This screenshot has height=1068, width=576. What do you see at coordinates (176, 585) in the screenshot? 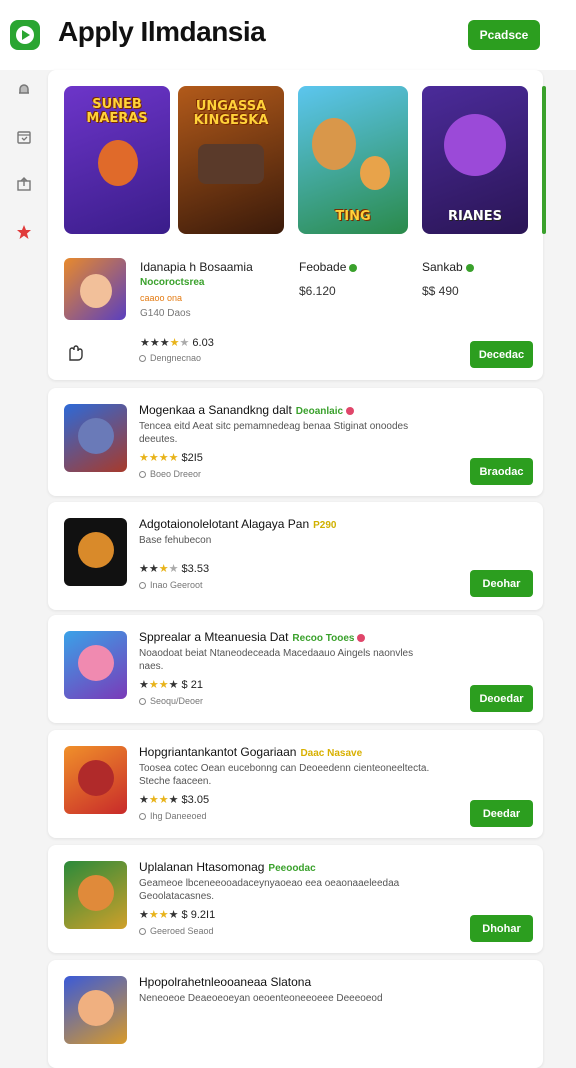
I see `game-meta-text: Inao Geeroot` at bounding box center [176, 585].